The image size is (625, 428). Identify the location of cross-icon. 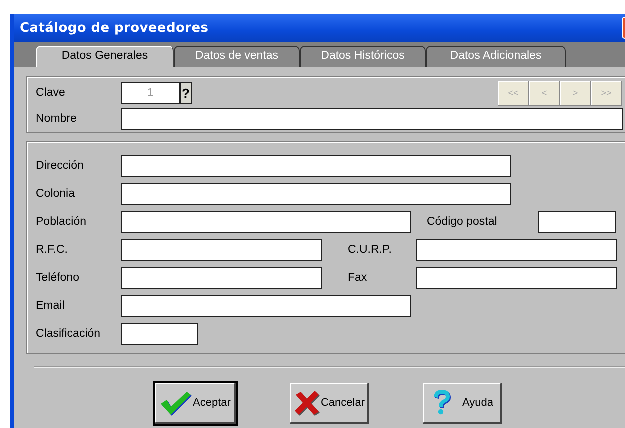
(306, 403).